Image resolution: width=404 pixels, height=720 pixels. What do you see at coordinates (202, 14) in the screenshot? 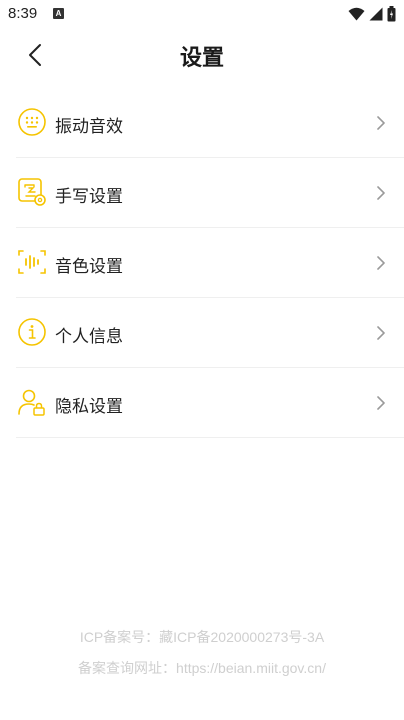
I see `status-bar: 8:39 A` at bounding box center [202, 14].